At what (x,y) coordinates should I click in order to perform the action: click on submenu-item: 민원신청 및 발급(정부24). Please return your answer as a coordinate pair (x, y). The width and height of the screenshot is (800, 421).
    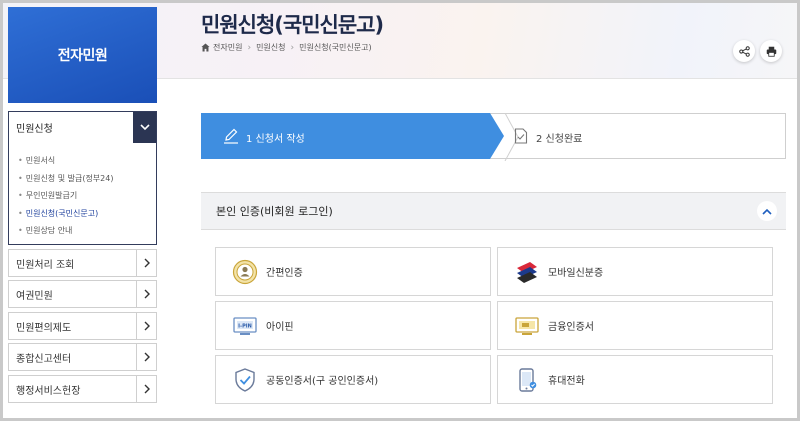
    Looking at the image, I should click on (82, 179).